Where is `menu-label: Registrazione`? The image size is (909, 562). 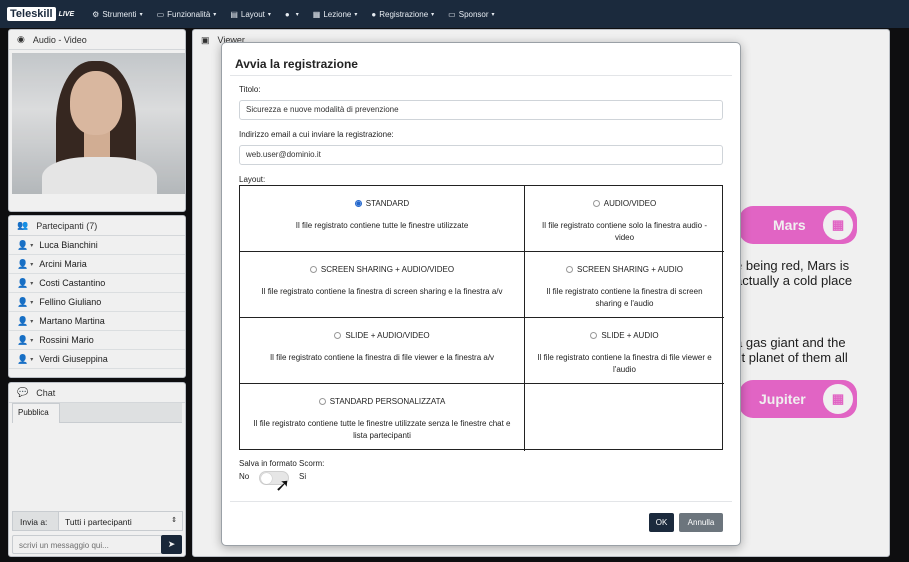
menu-label: Registrazione is located at coordinates (404, 14).